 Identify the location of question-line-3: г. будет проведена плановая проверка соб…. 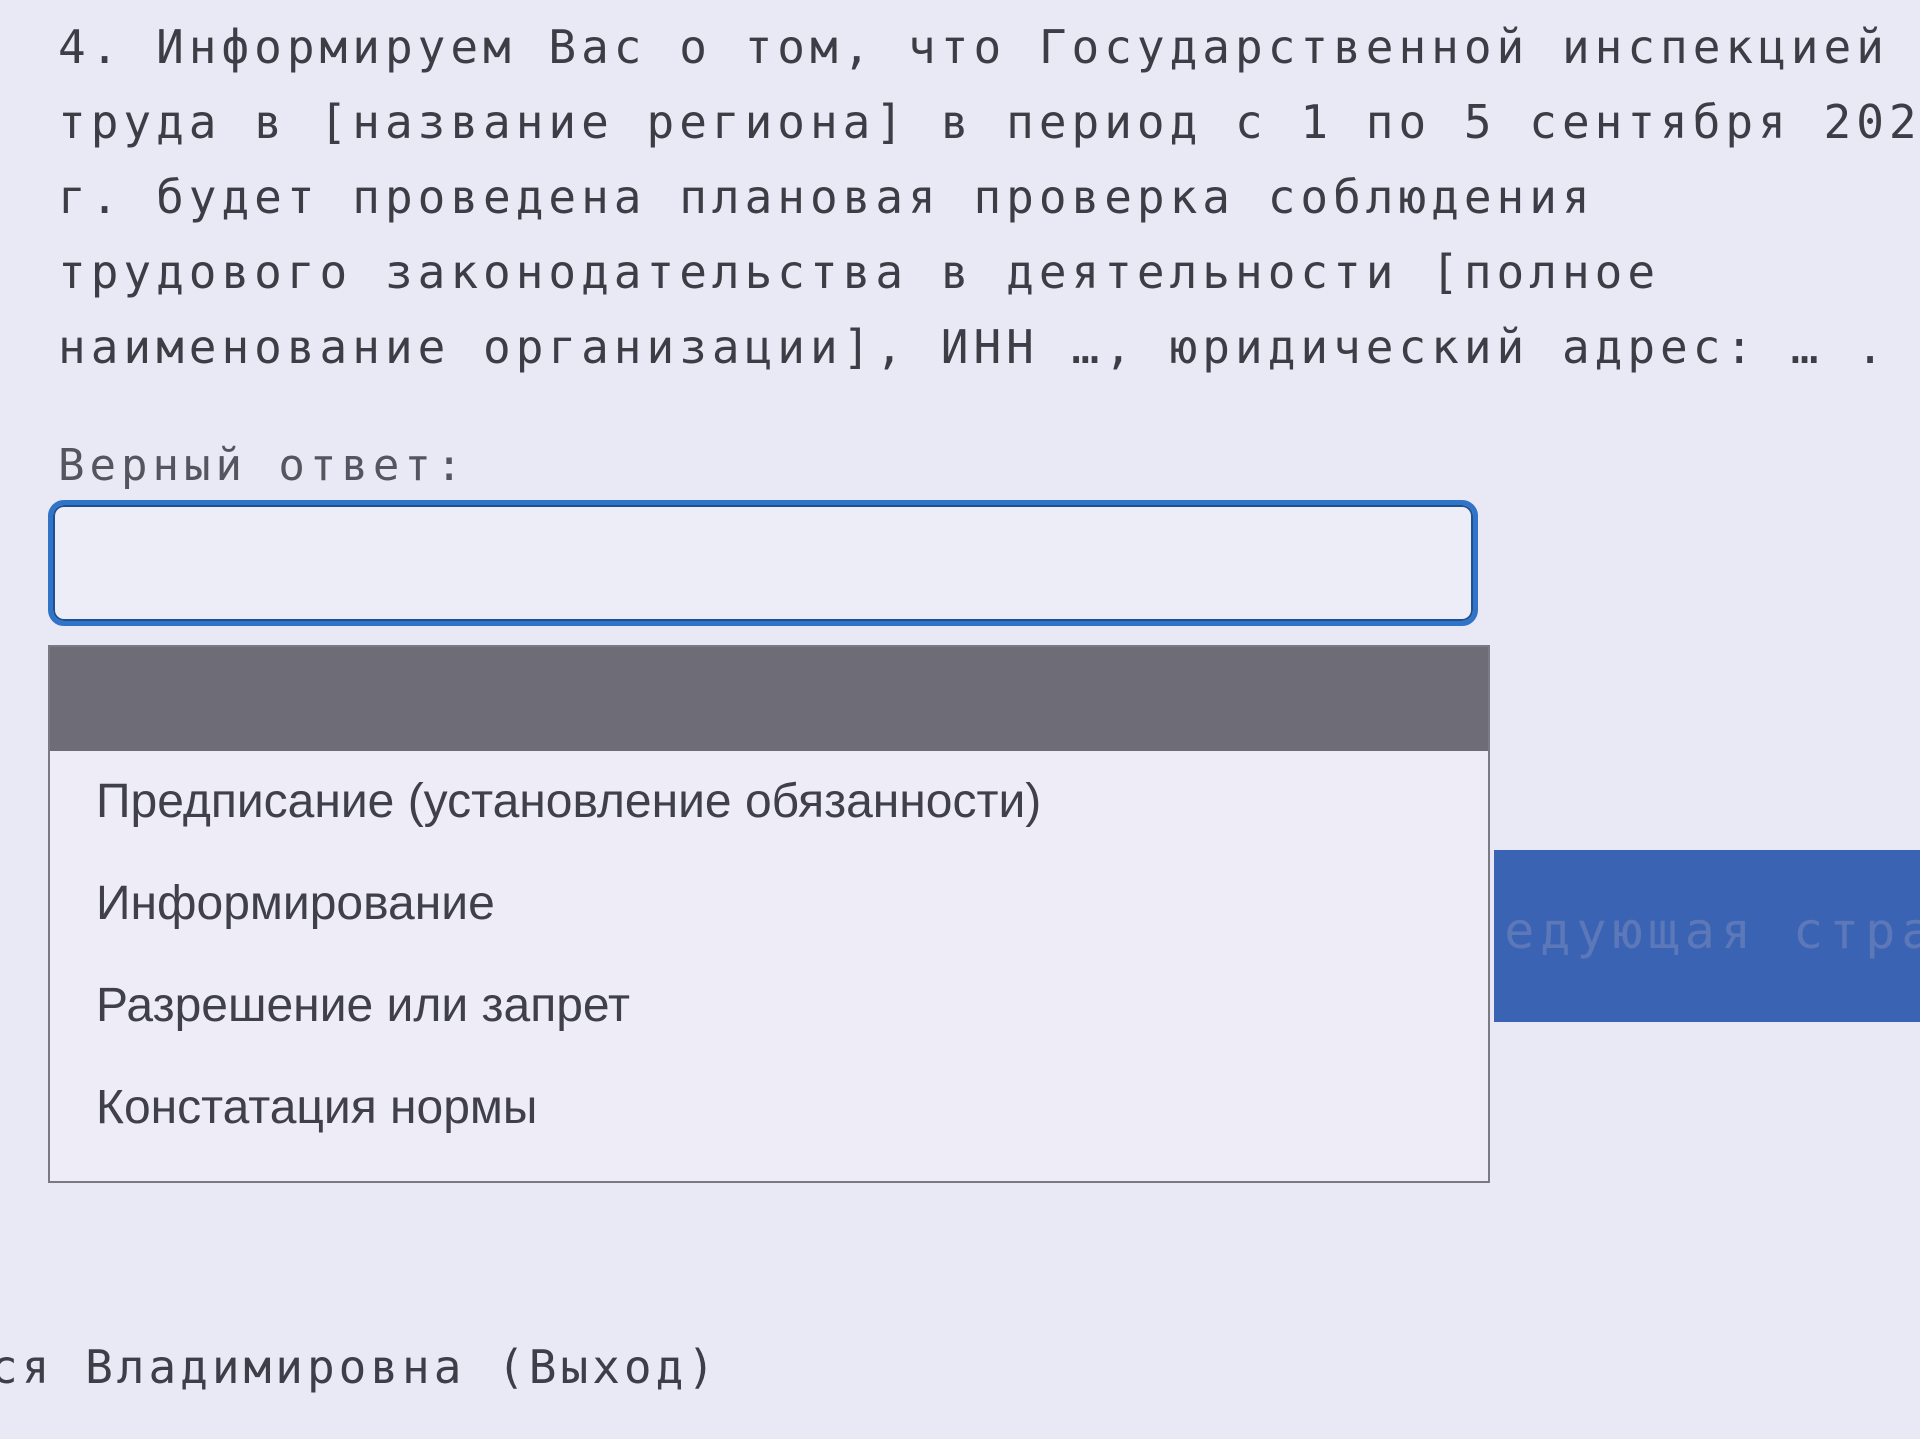
(826, 197).